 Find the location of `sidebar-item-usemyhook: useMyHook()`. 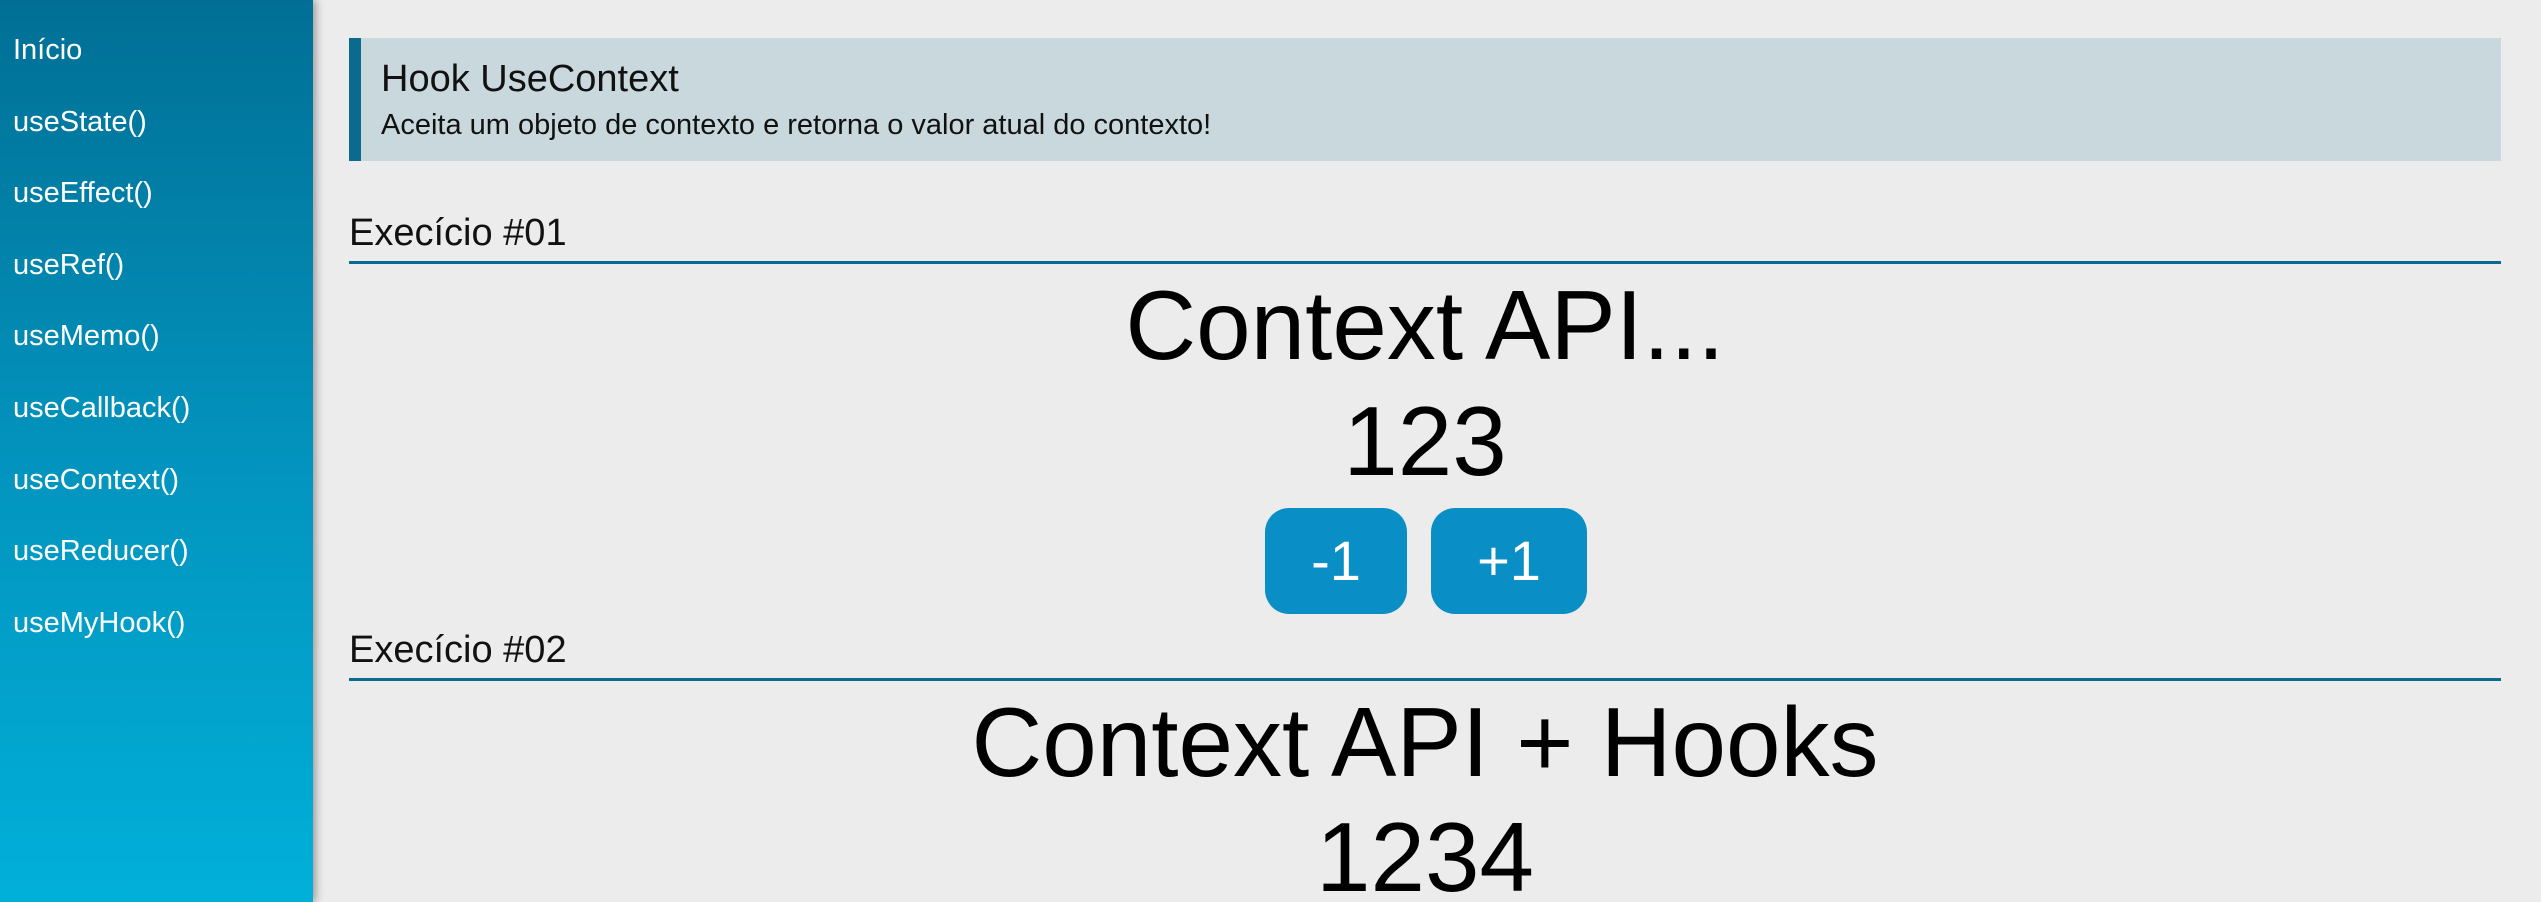

sidebar-item-usemyhook: useMyHook() is located at coordinates (99, 623).